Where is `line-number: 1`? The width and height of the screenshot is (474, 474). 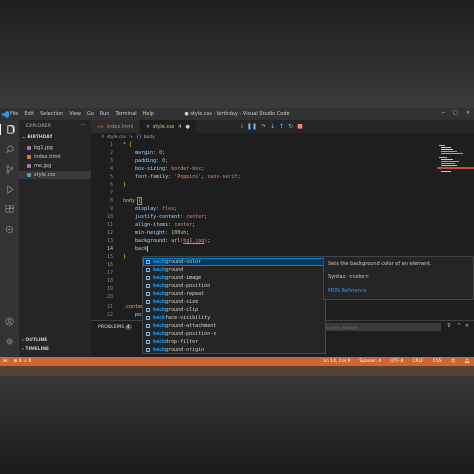
line-number: 1 is located at coordinates (111, 145).